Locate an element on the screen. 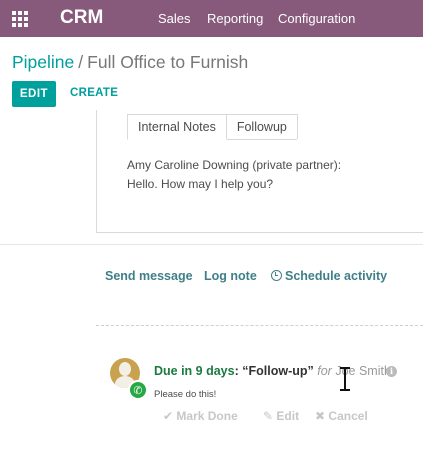  notebook-tabs: Internal Notes Followup is located at coordinates (212, 127).